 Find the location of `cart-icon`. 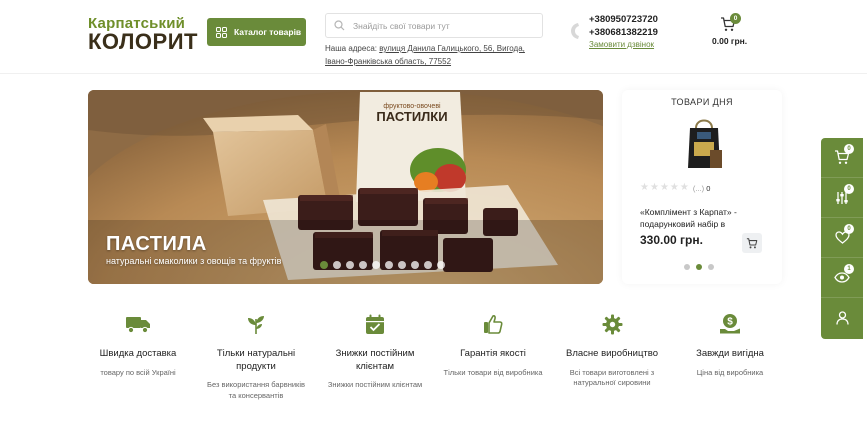

cart-icon is located at coordinates (752, 242).